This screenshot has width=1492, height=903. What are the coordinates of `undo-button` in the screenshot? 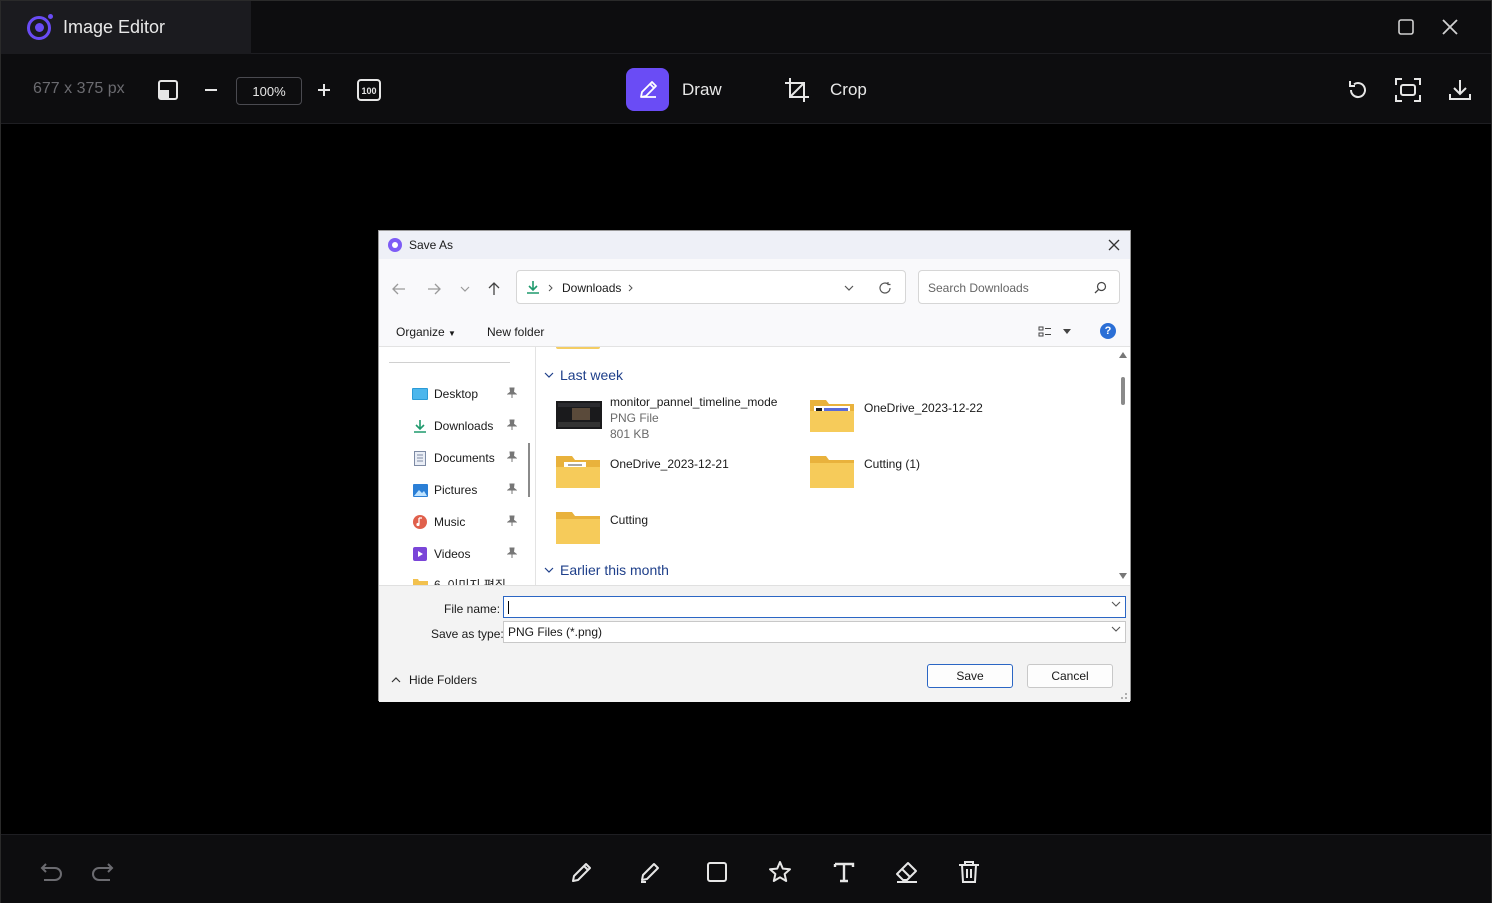 It's located at (52, 872).